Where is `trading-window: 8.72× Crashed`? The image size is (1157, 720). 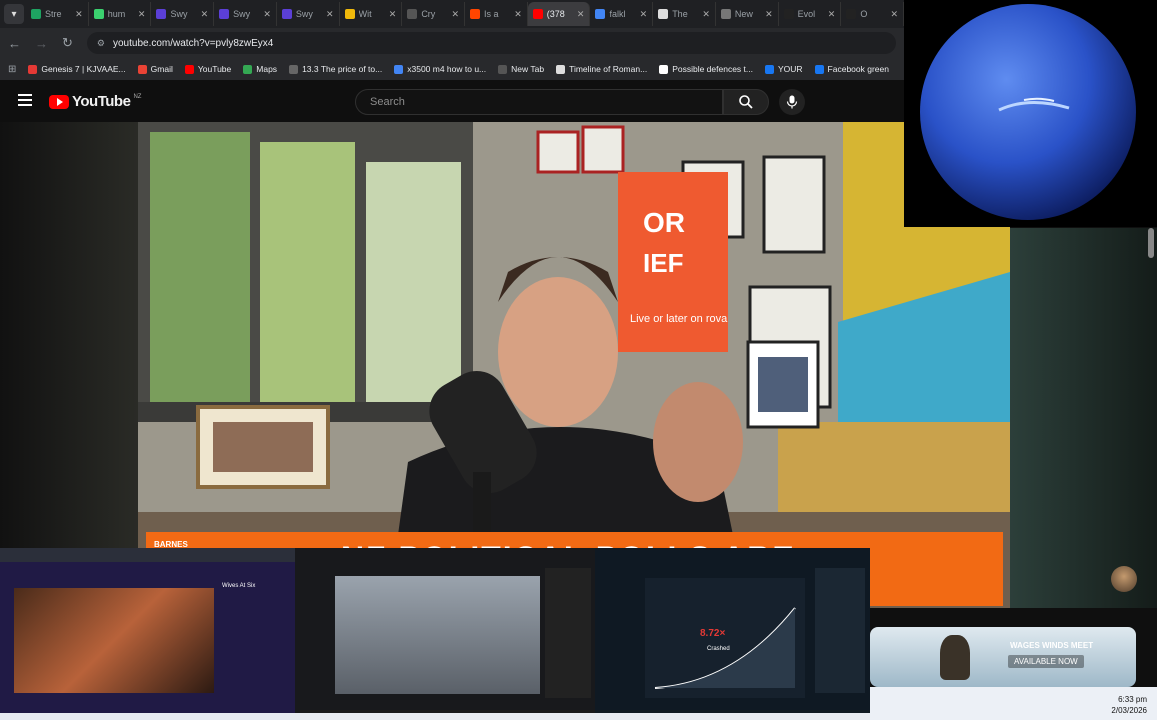 trading-window: 8.72× Crashed is located at coordinates (732, 630).